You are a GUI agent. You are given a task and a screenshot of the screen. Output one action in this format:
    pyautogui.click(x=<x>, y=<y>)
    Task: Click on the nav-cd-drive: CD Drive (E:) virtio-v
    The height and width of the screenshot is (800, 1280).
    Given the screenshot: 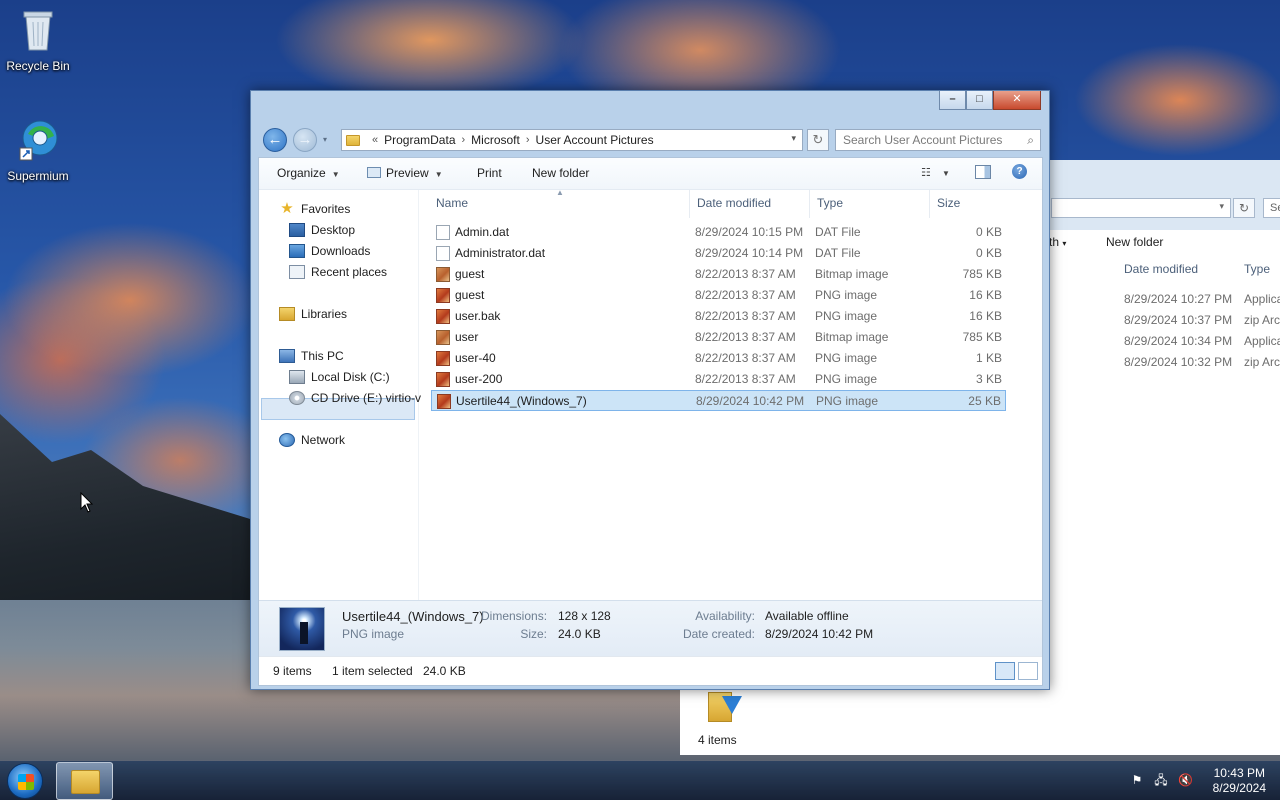 What is the action you would take?
    pyautogui.click(x=355, y=398)
    